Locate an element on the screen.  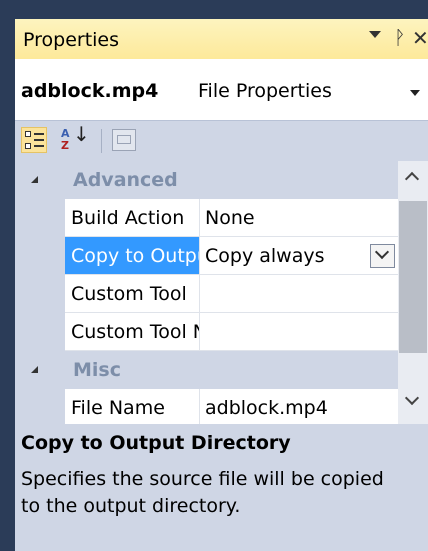
pin-icon: ᚹ is located at coordinates (399, 38).